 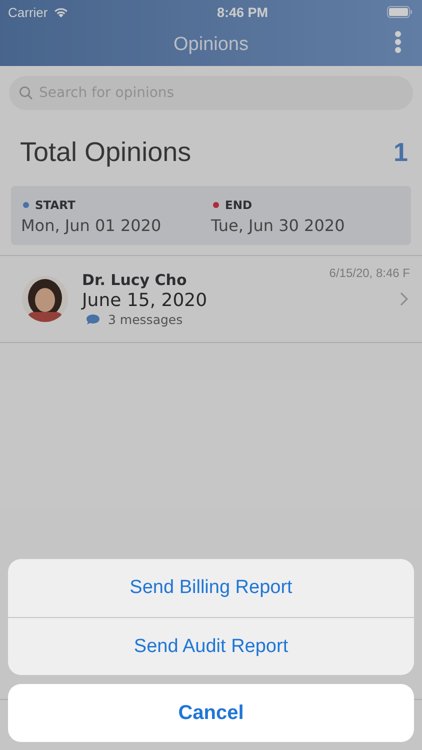 What do you see at coordinates (238, 205) in the screenshot?
I see `range-label: END` at bounding box center [238, 205].